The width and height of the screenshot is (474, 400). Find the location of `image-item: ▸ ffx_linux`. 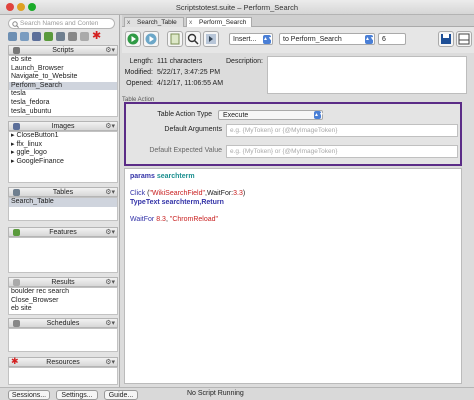

image-item: ▸ ffx_linux is located at coordinates (63, 145).